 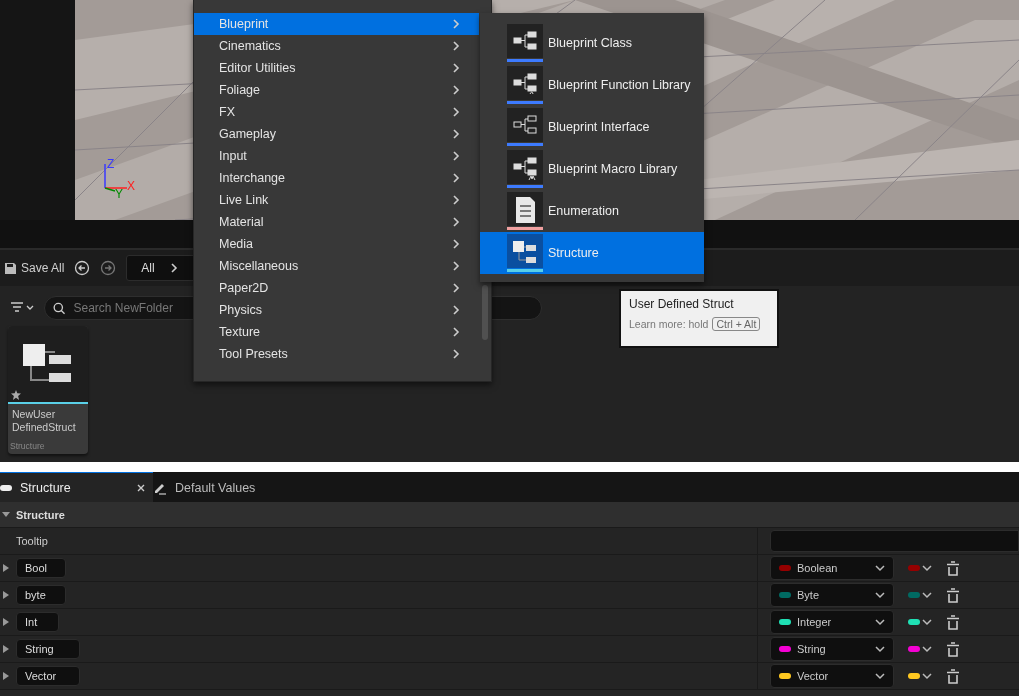 I want to click on tooltip-title: User Defined Struct, so click(x=682, y=304).